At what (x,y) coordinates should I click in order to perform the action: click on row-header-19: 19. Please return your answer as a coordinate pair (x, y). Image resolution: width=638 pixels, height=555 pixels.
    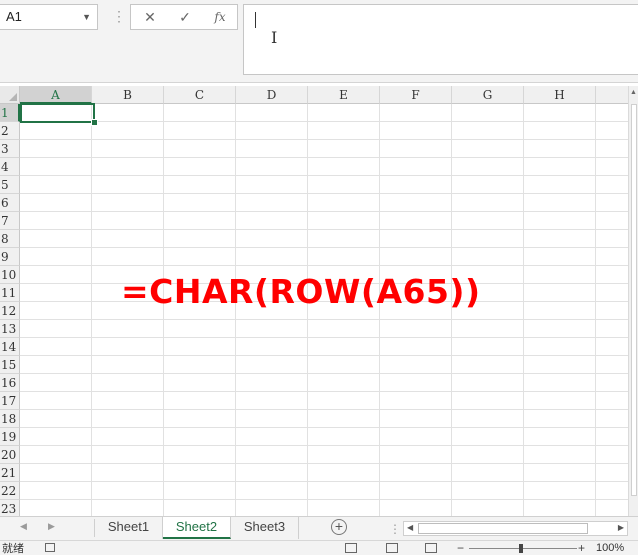
    Looking at the image, I should click on (10, 437).